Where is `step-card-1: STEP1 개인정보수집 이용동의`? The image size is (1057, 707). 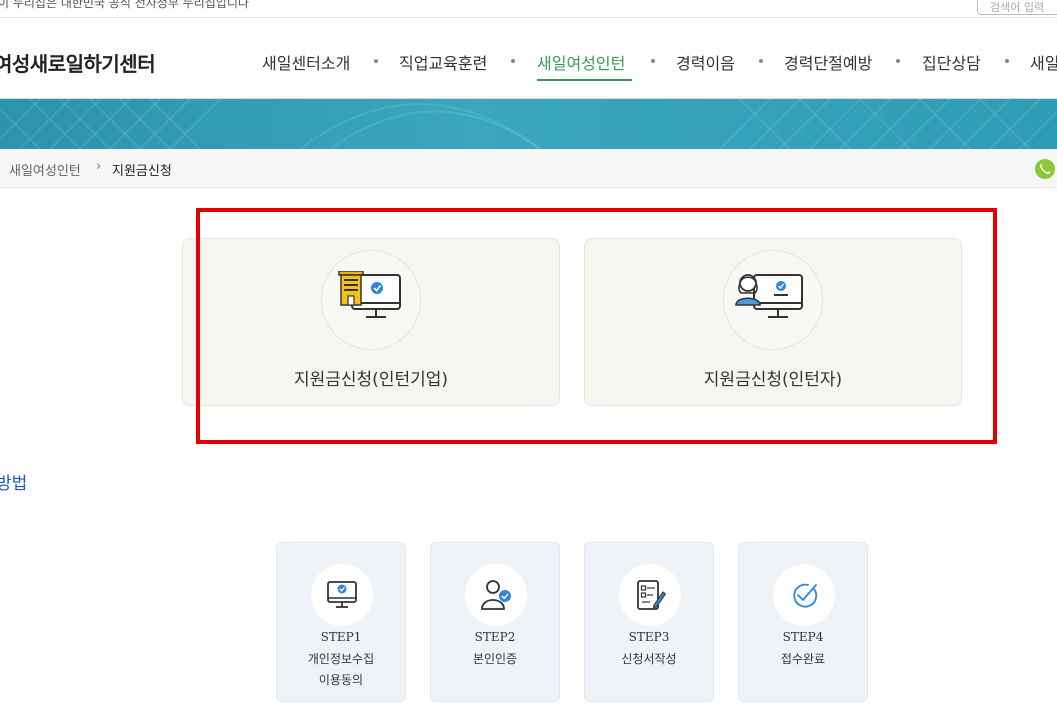
step-card-1: STEP1 개인정보수집 이용동의 is located at coordinates (341, 622).